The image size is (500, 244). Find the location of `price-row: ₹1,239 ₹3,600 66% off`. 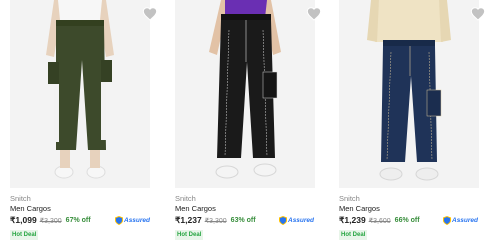

price-row: ₹1,239 ₹3,600 66% off is located at coordinates (379, 220).